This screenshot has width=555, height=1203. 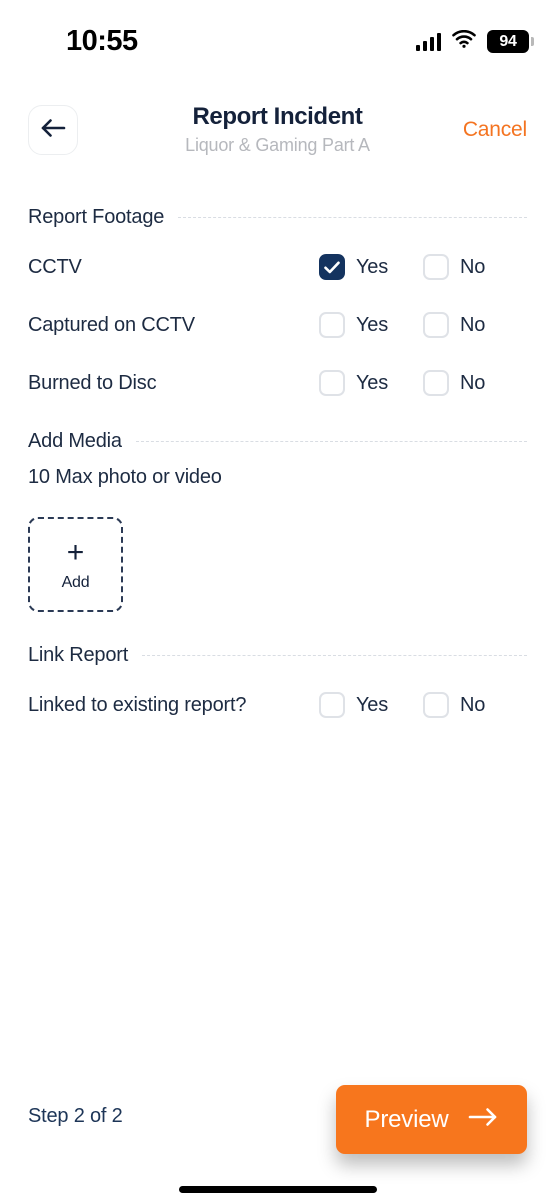 What do you see at coordinates (75, 582) in the screenshot?
I see `add-media-label: Add` at bounding box center [75, 582].